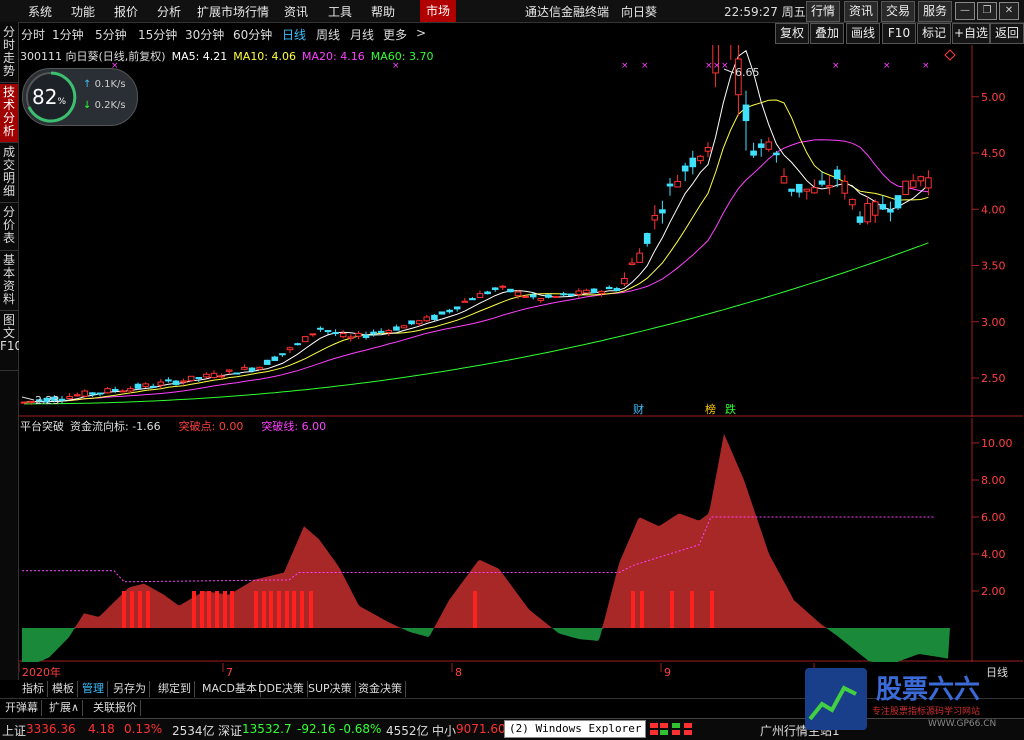 This screenshot has width=1024, height=740. What do you see at coordinates (126, 11) in the screenshot?
I see `menu-quote: 报价` at bounding box center [126, 11].